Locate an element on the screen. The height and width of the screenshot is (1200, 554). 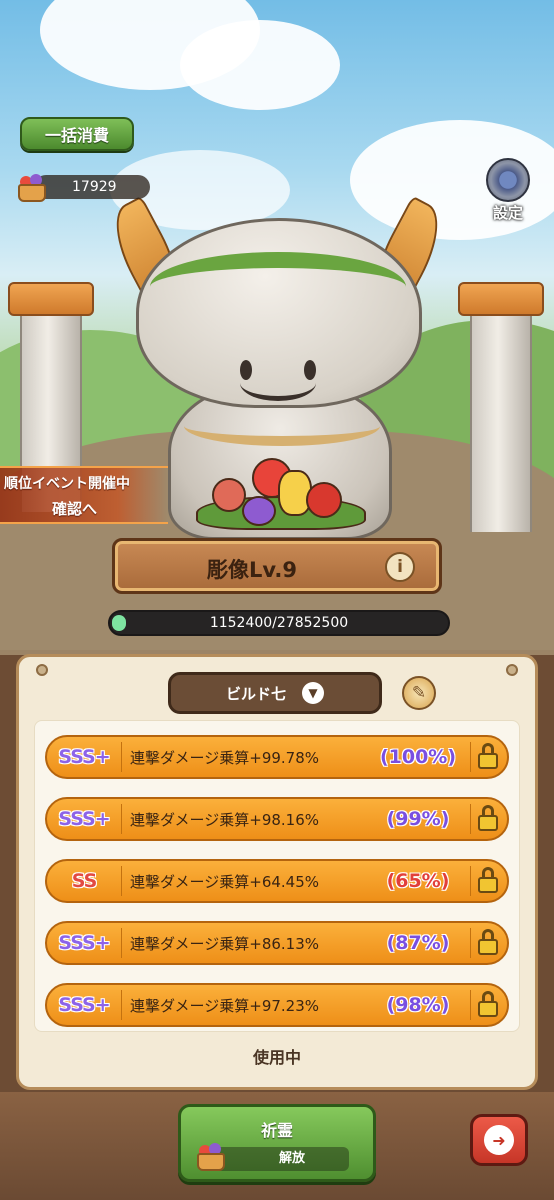
currency-display: 17929 is located at coordinates (83, 187).